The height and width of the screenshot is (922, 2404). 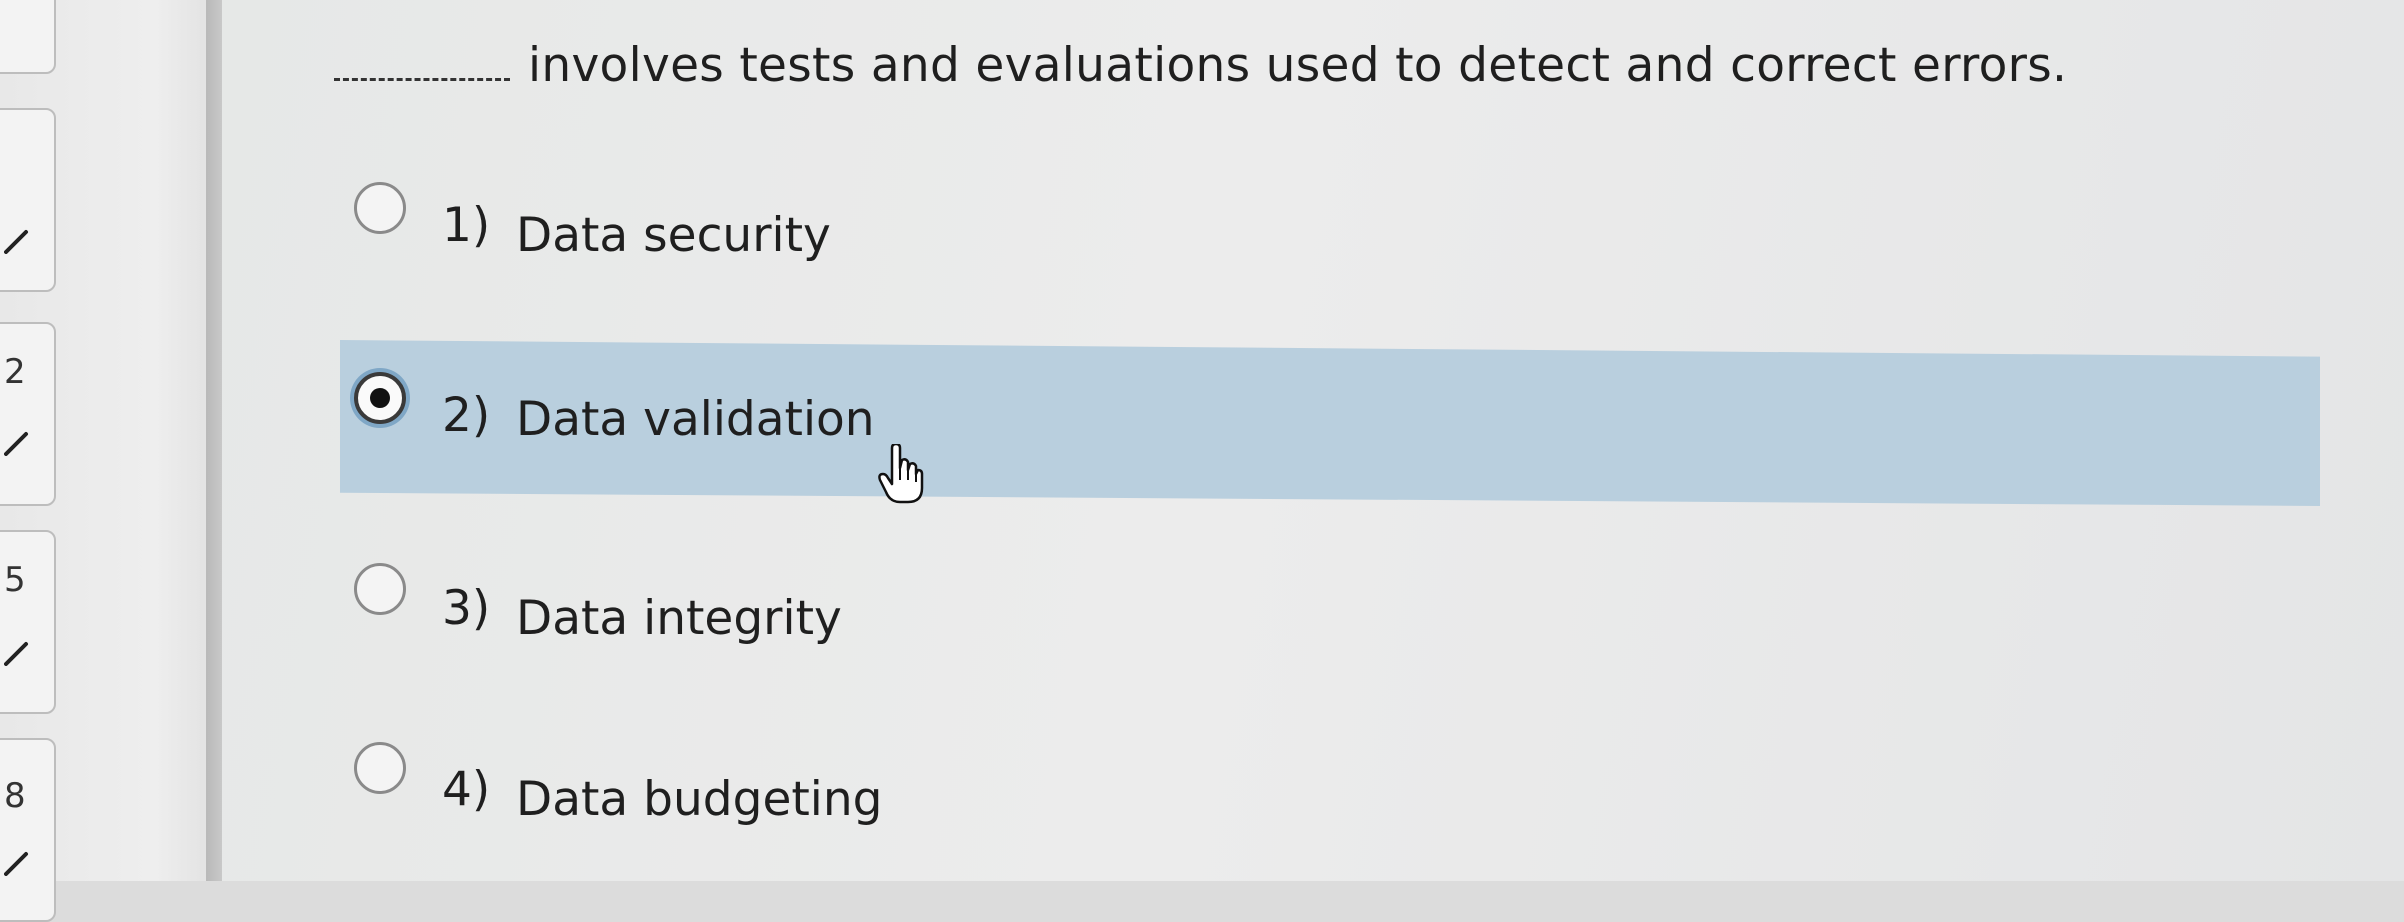 I want to click on option-number: 1), so click(x=466, y=225).